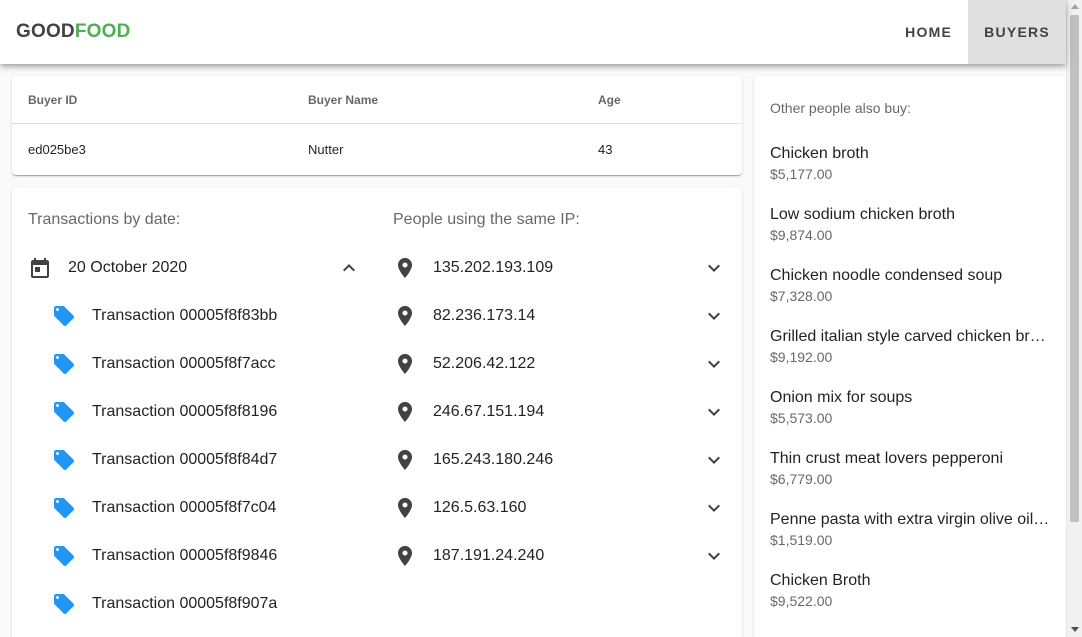 This screenshot has width=1082, height=637. I want to click on nav-buyers-button: BUYERS, so click(1017, 32).